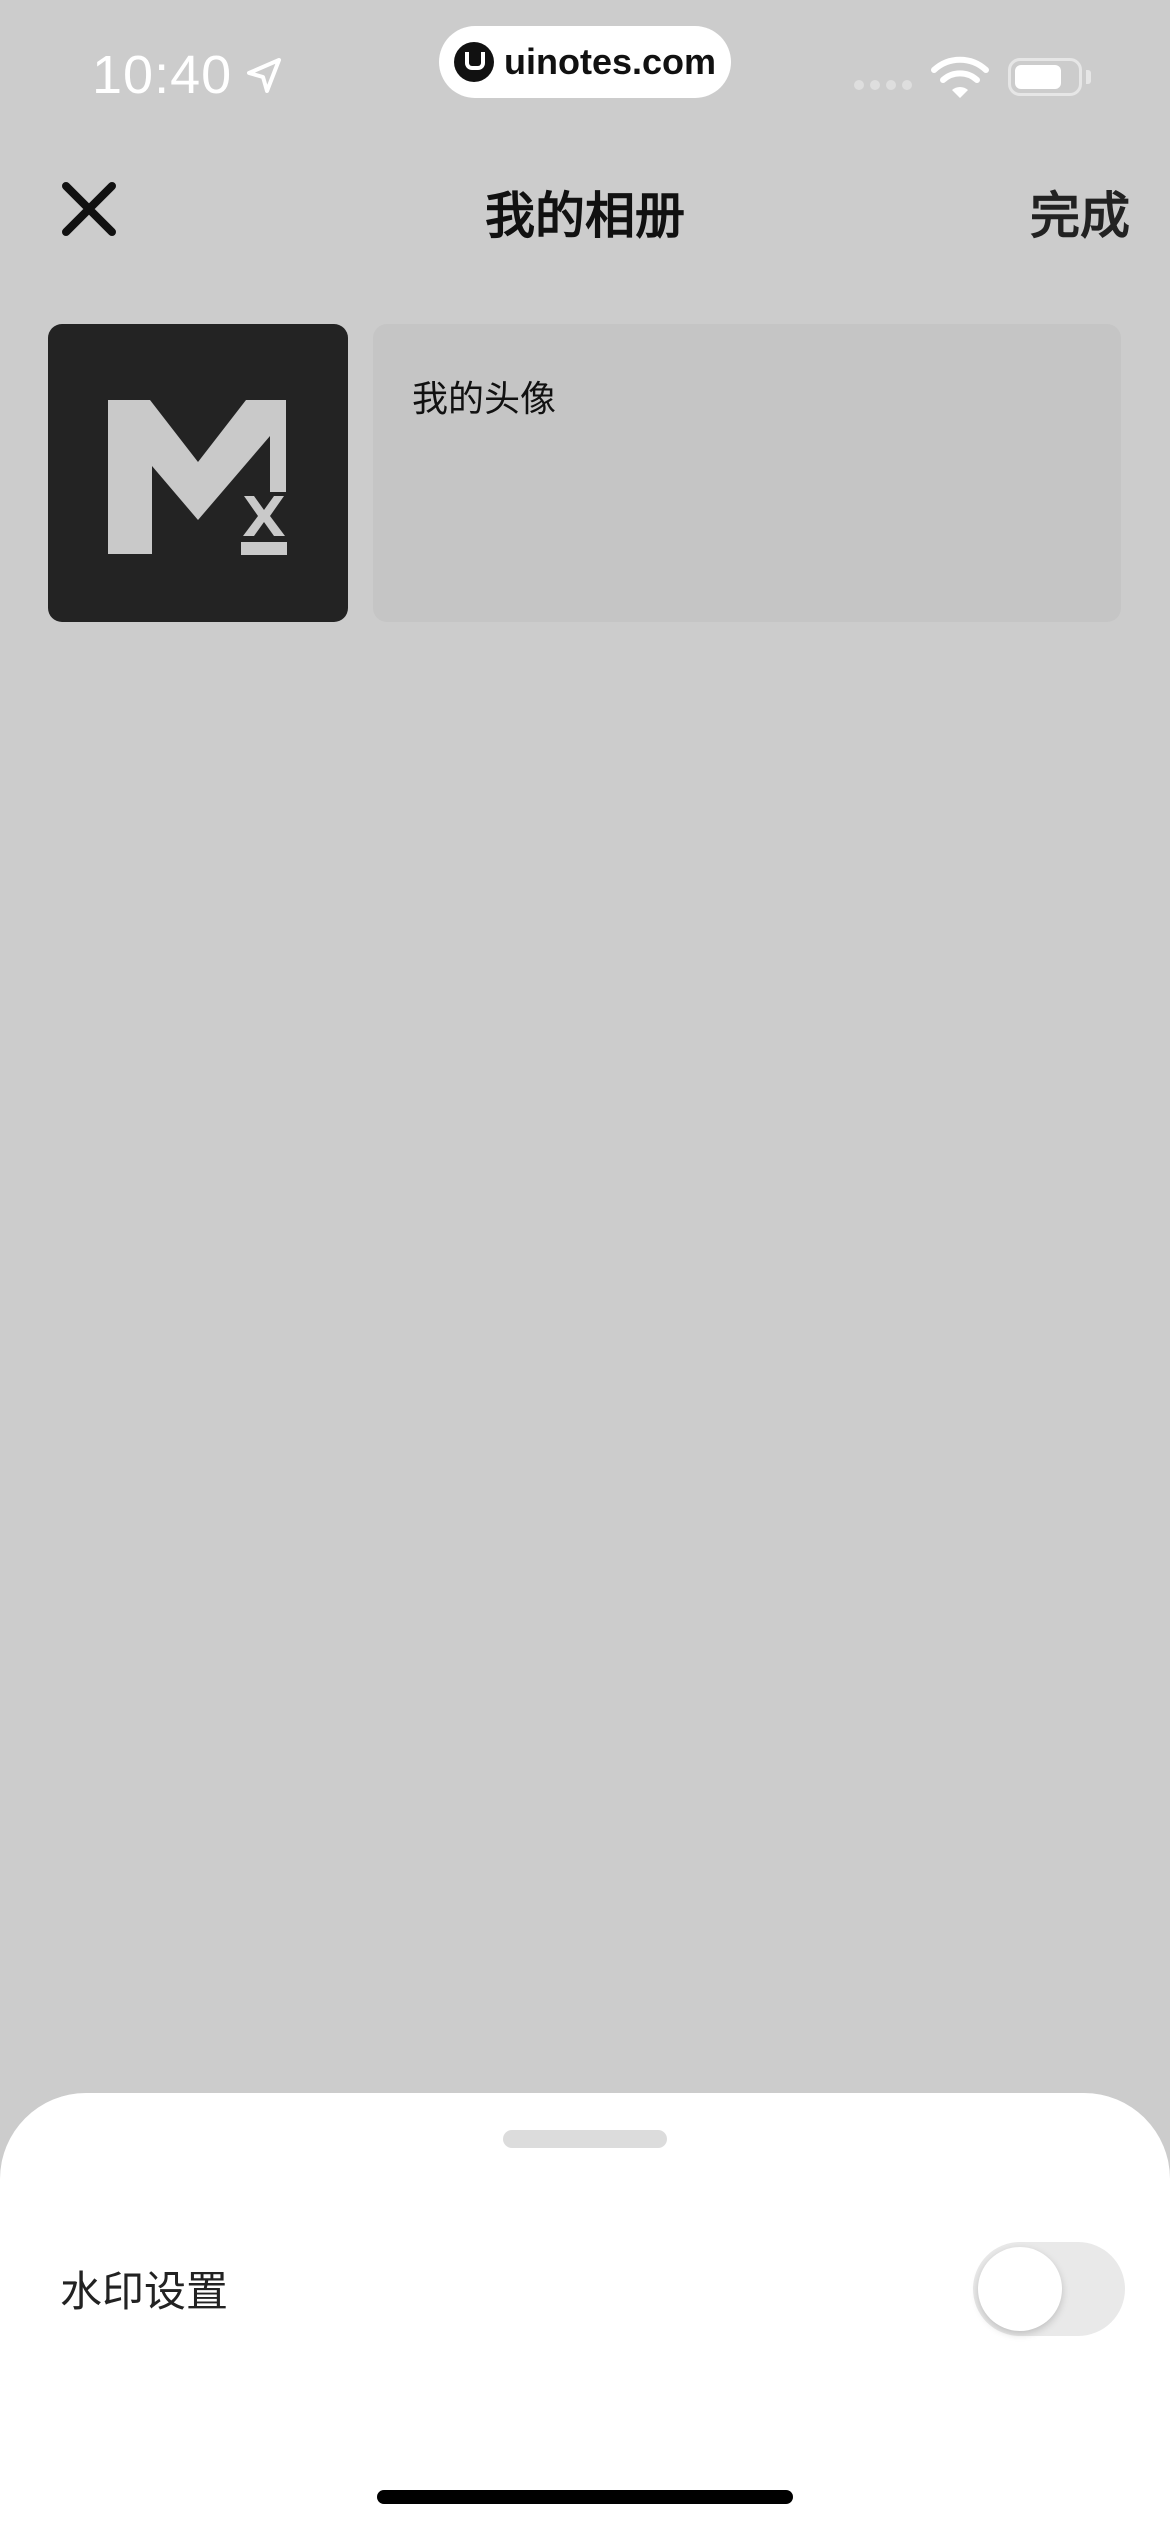 This screenshot has width=1170, height=2532. I want to click on close-icon, so click(89, 209).